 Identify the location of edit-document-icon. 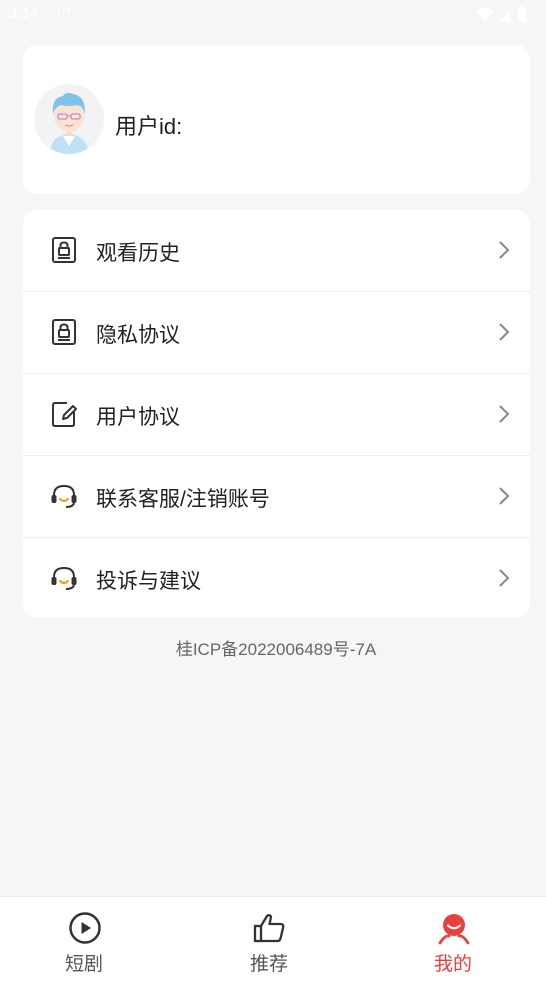
(64, 414).